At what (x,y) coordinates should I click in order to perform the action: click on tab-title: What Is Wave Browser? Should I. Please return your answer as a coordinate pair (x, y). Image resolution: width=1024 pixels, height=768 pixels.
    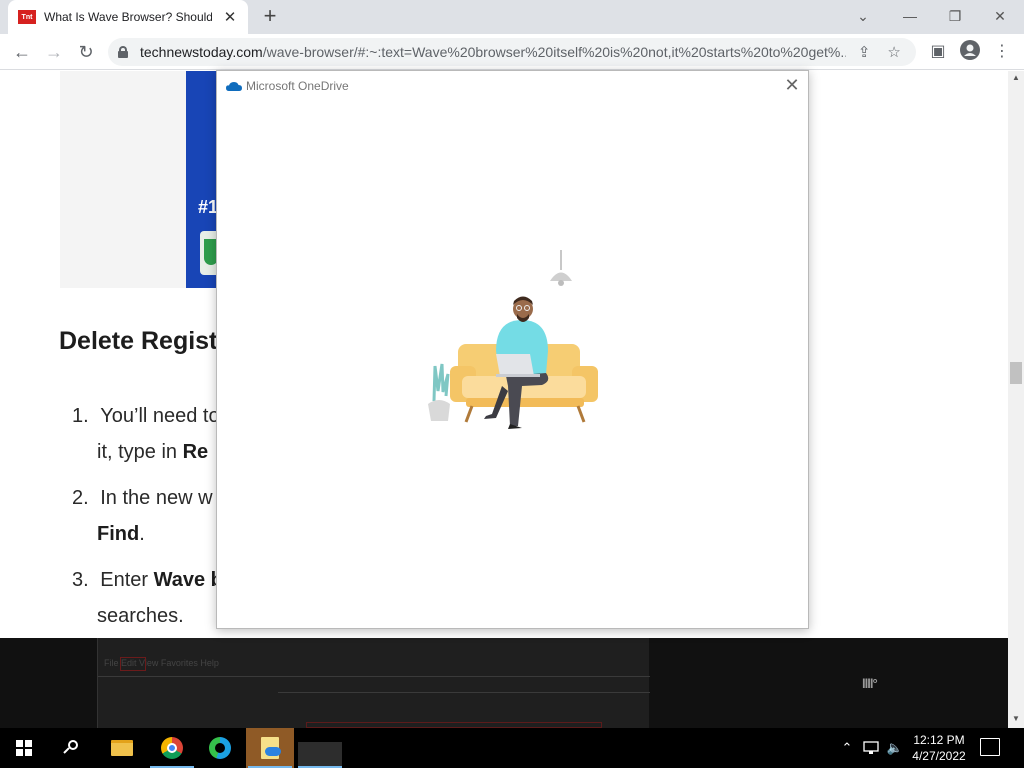
    Looking at the image, I should click on (128, 17).